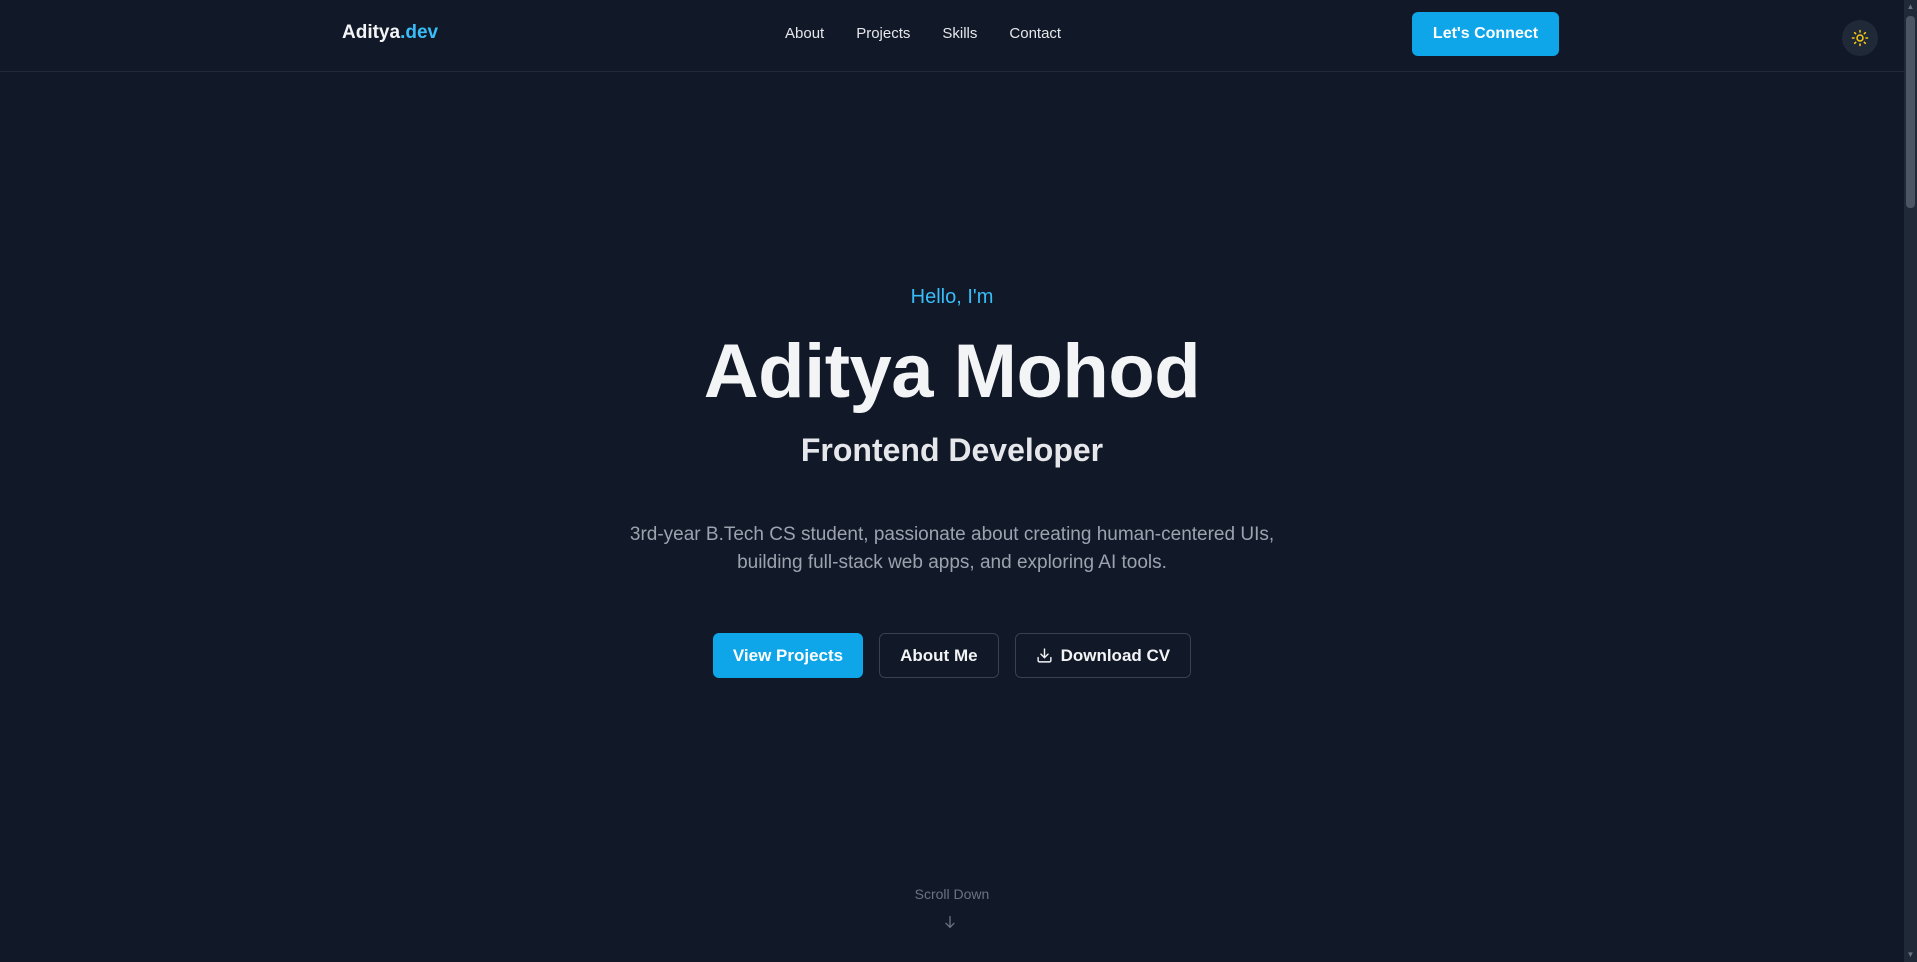  I want to click on scroll-down-icon: ▼, so click(1910, 955).